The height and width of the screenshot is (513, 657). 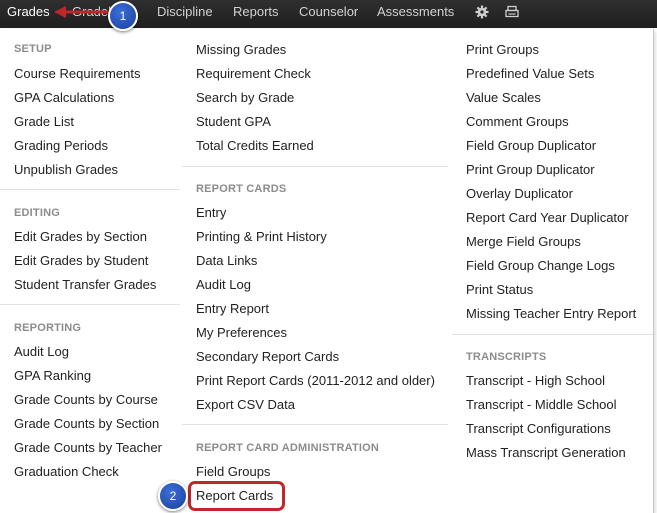 I want to click on menu-item-gpa-calculations: GPA Calculations, so click(x=64, y=98).